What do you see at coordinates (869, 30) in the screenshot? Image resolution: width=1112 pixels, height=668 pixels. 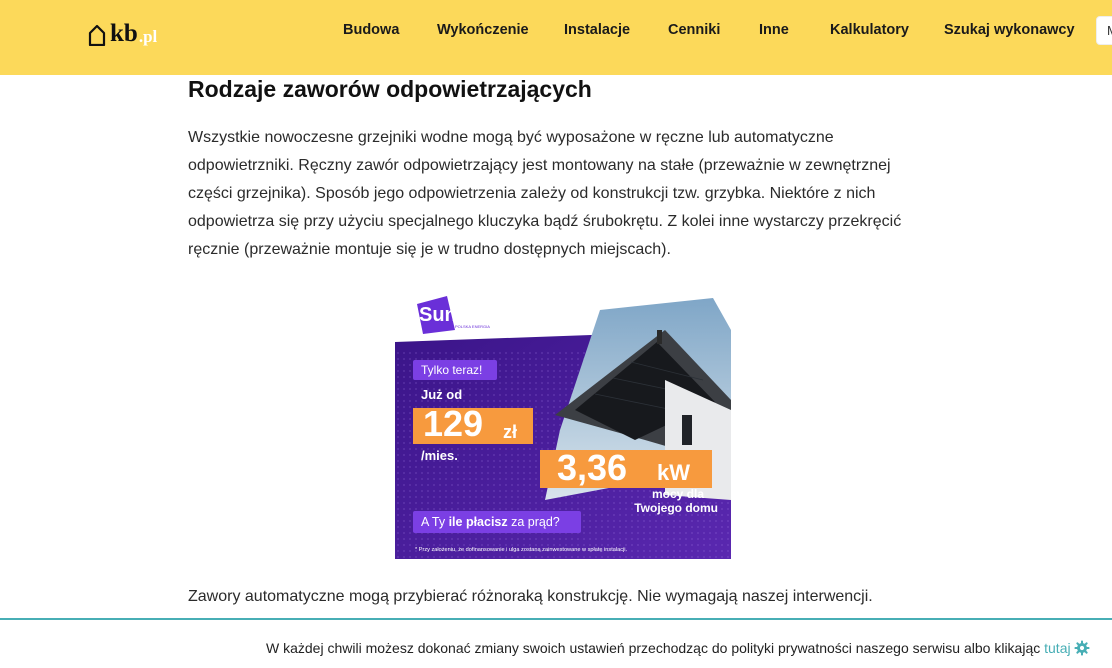 I see `nav-item-kalkulatory: Kalkulatory` at bounding box center [869, 30].